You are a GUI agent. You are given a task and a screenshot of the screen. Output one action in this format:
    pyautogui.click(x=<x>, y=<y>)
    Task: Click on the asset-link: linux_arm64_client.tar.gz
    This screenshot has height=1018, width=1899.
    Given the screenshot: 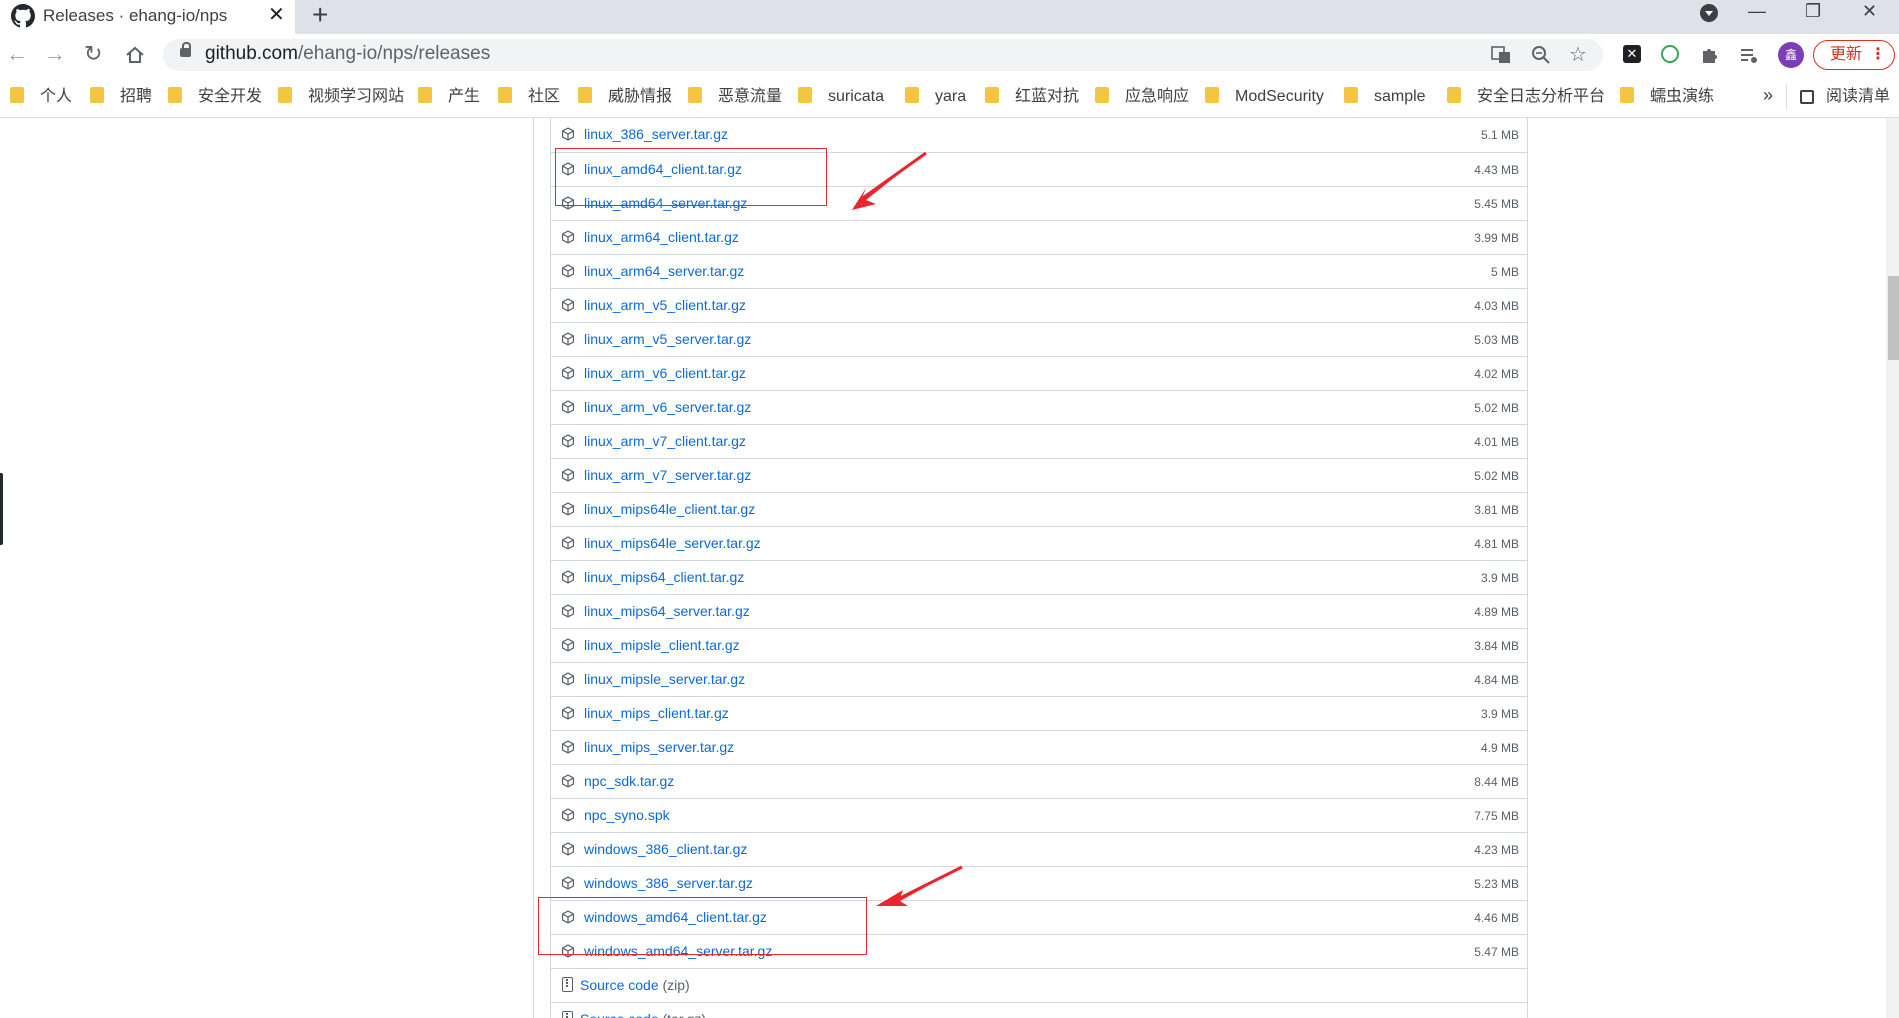 What is the action you would take?
    pyautogui.click(x=661, y=237)
    